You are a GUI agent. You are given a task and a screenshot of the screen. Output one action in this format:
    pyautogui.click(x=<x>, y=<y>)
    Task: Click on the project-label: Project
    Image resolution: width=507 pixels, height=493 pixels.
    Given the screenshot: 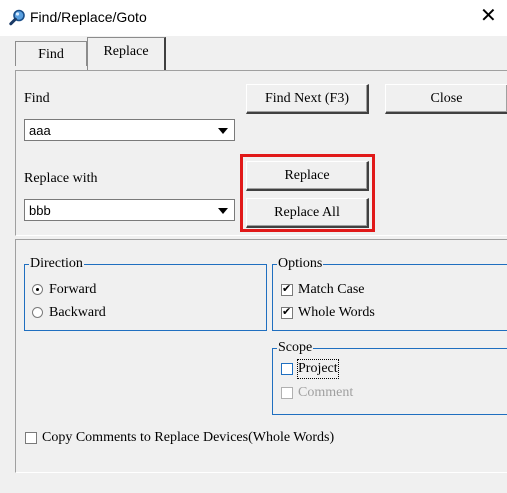 What is the action you would take?
    pyautogui.click(x=318, y=369)
    